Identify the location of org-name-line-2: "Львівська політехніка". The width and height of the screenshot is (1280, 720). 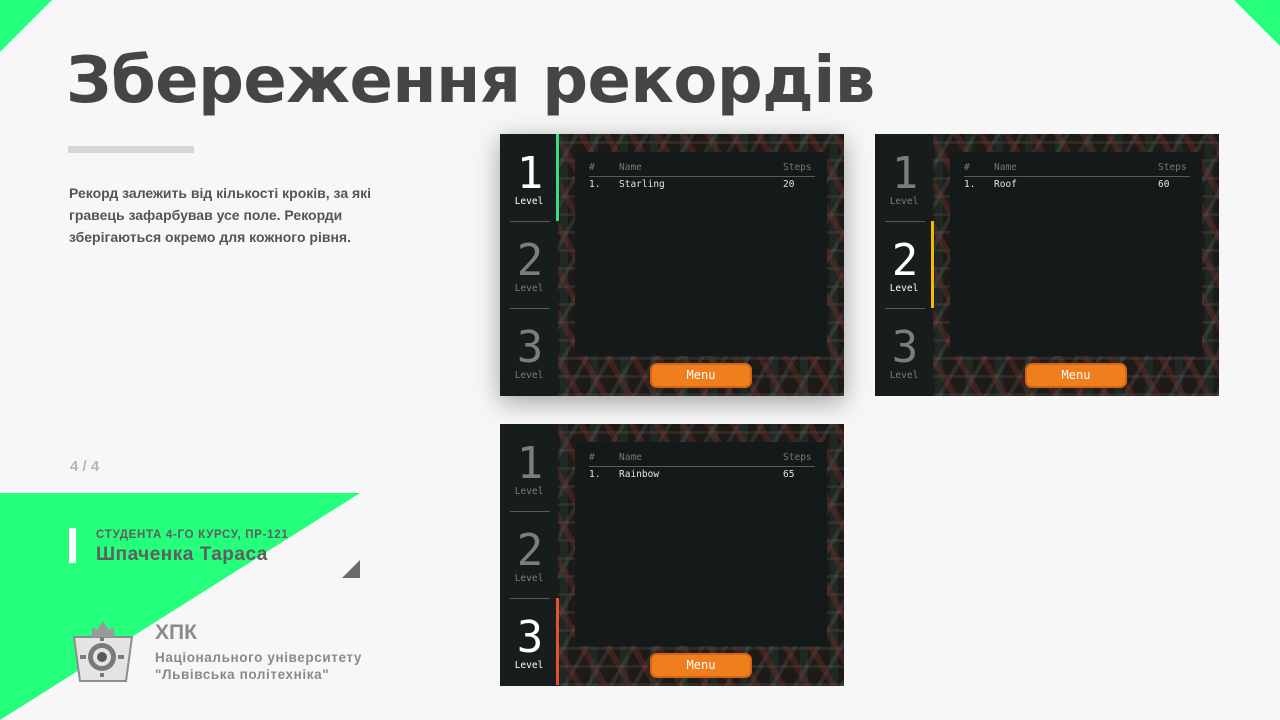
(242, 674).